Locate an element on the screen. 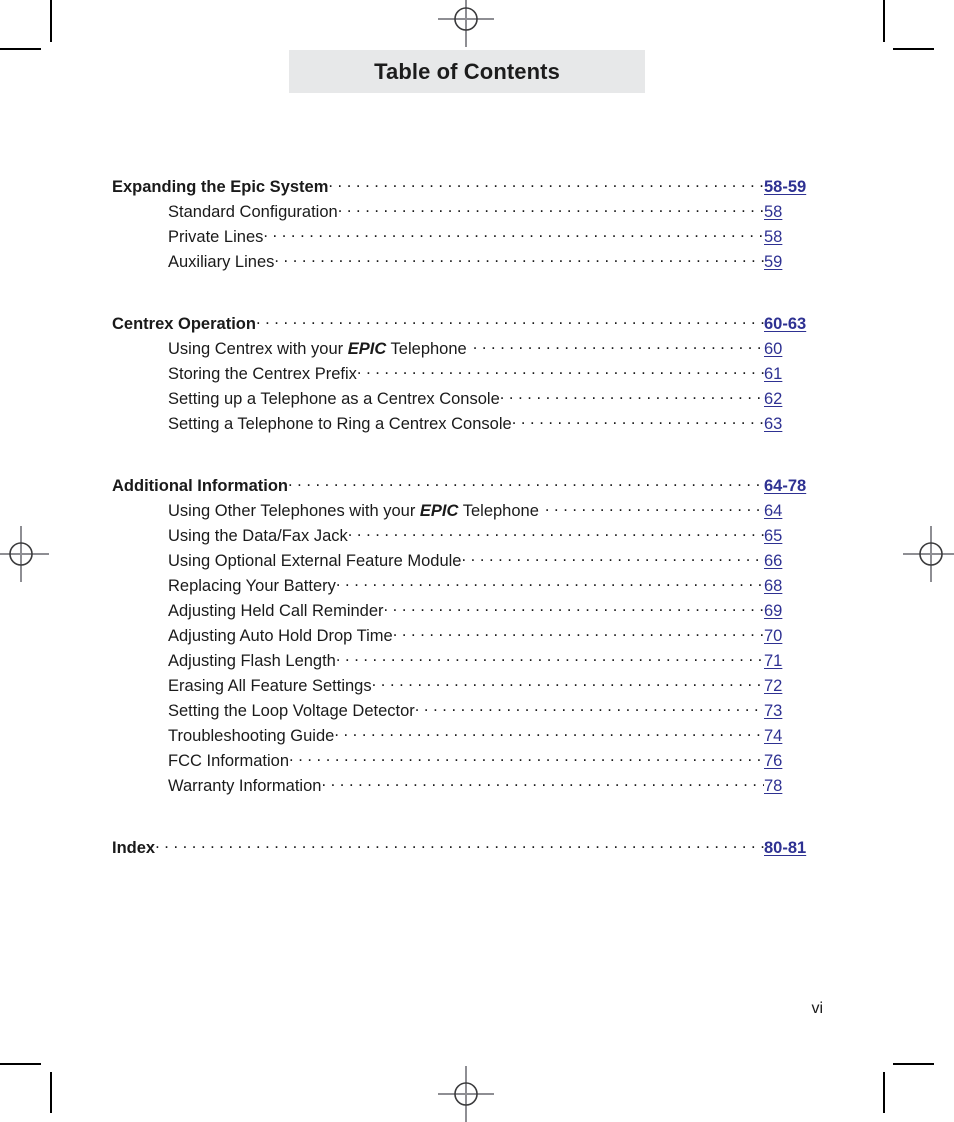  toc-heading-row: Additional Information 64-78 is located at coordinates (467, 487).